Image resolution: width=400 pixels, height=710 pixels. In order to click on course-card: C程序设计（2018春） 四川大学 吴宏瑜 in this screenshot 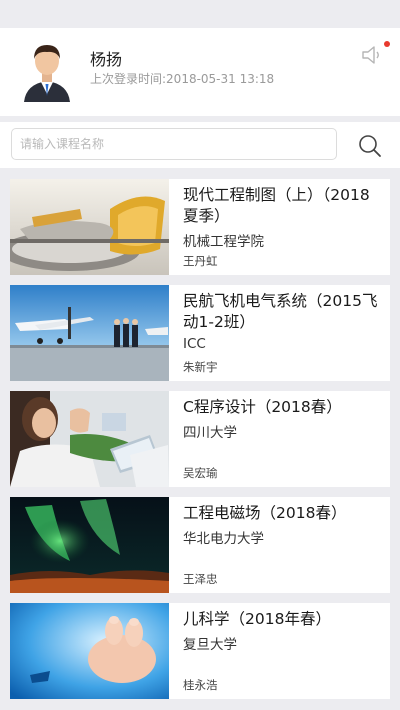, I will do `click(200, 439)`.